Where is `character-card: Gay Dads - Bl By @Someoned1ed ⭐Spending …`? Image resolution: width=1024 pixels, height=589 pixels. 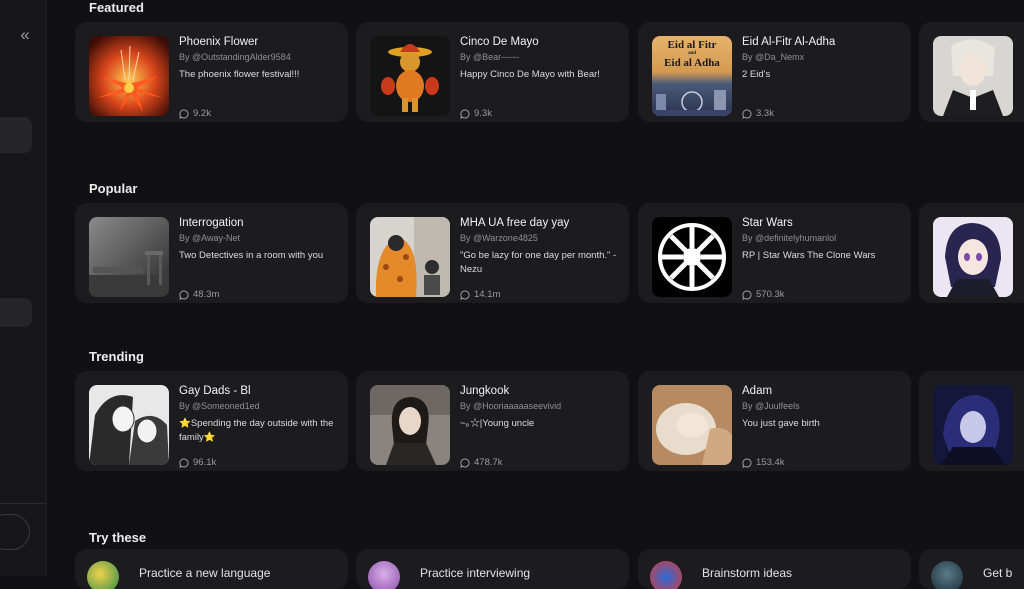
character-card: Gay Dads - Bl By @Someoned1ed ⭐Spending … is located at coordinates (211, 421).